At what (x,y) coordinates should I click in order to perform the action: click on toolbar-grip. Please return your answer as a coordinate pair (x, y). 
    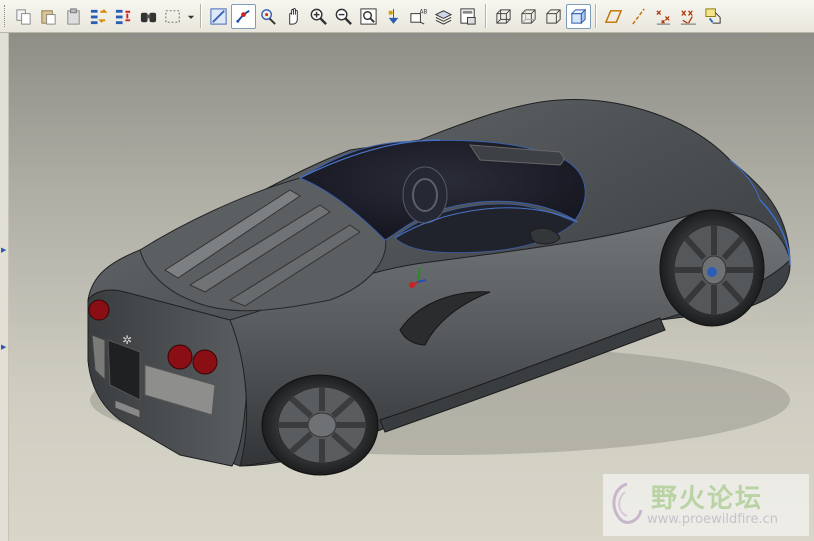
    Looking at the image, I should click on (6, 16).